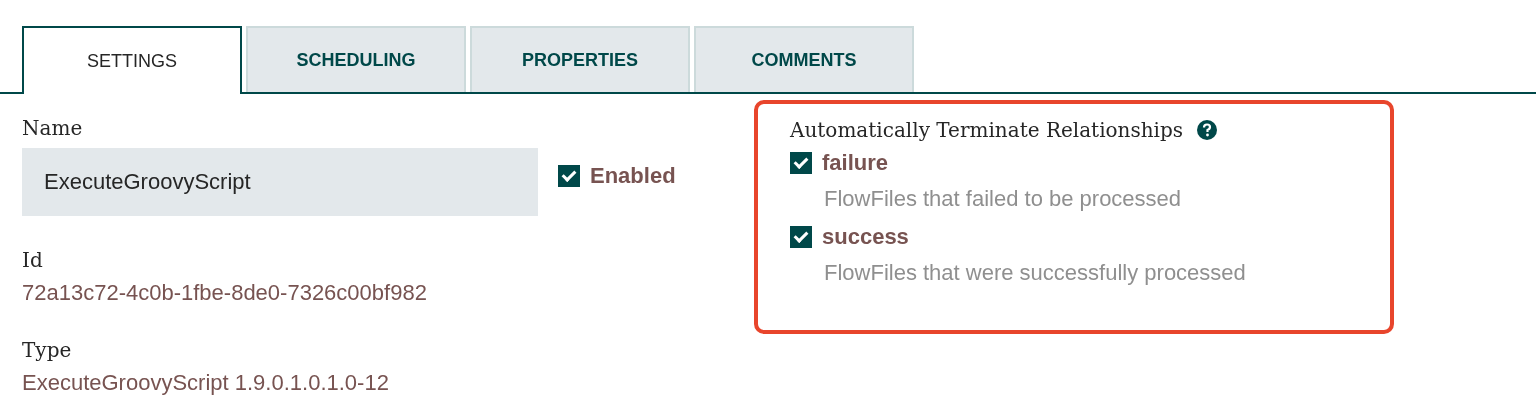 The width and height of the screenshot is (1536, 402). I want to click on field-label: Type, so click(47, 350).